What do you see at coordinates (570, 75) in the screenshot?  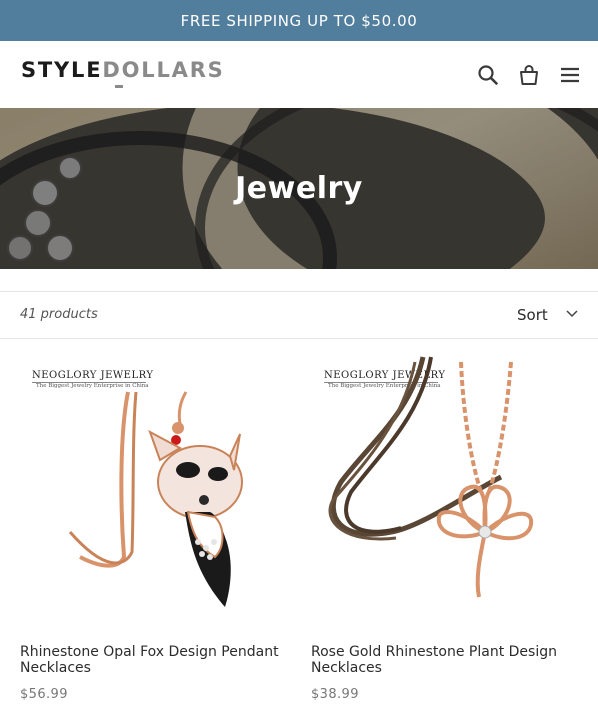 I see `menu-icon` at bounding box center [570, 75].